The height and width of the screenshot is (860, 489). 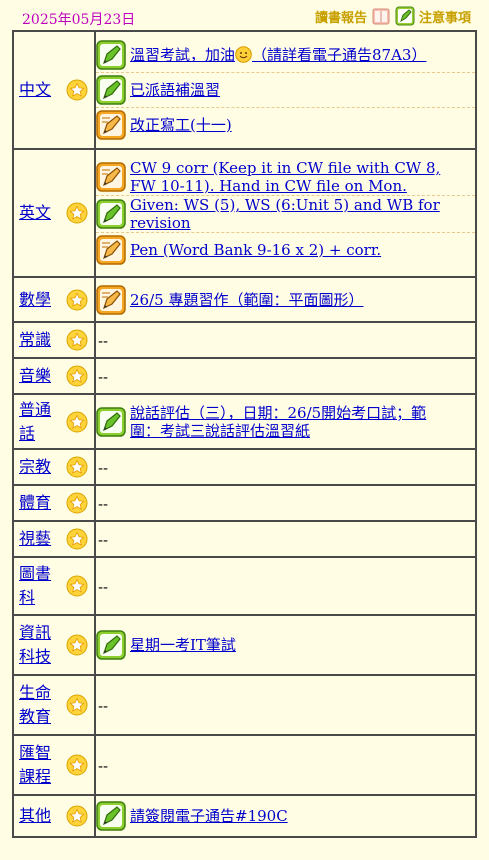 I want to click on homework-item: 請簽閱電子通告#190C, so click(x=285, y=816).